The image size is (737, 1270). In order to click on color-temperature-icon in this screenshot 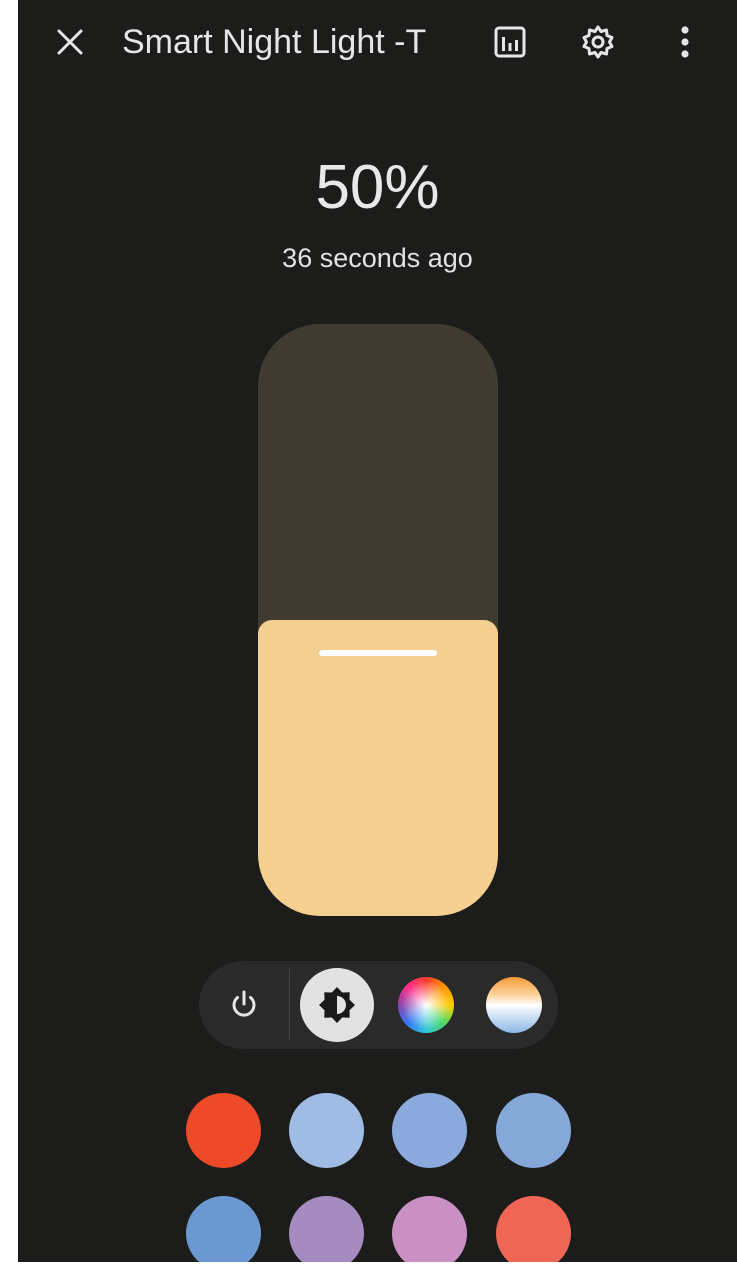, I will do `click(514, 1005)`.